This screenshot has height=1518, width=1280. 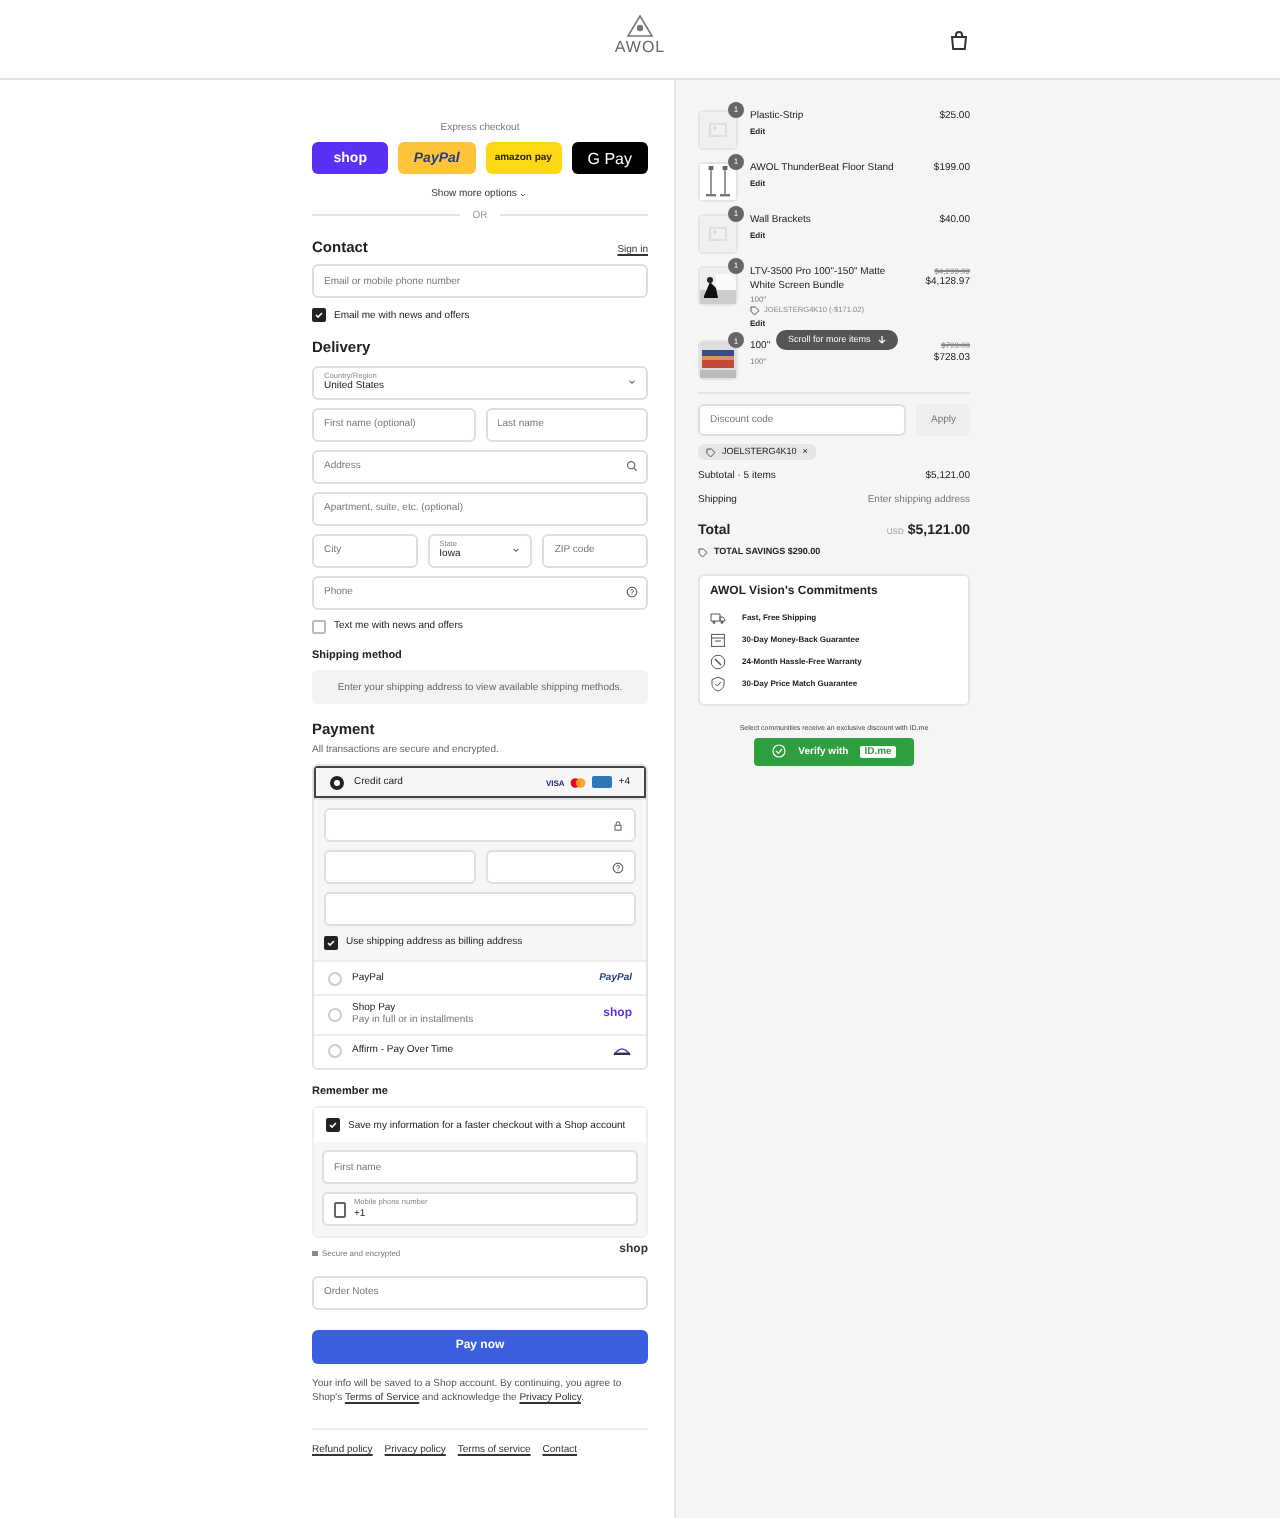 What do you see at coordinates (480, 909) in the screenshot?
I see `name-on-card-field` at bounding box center [480, 909].